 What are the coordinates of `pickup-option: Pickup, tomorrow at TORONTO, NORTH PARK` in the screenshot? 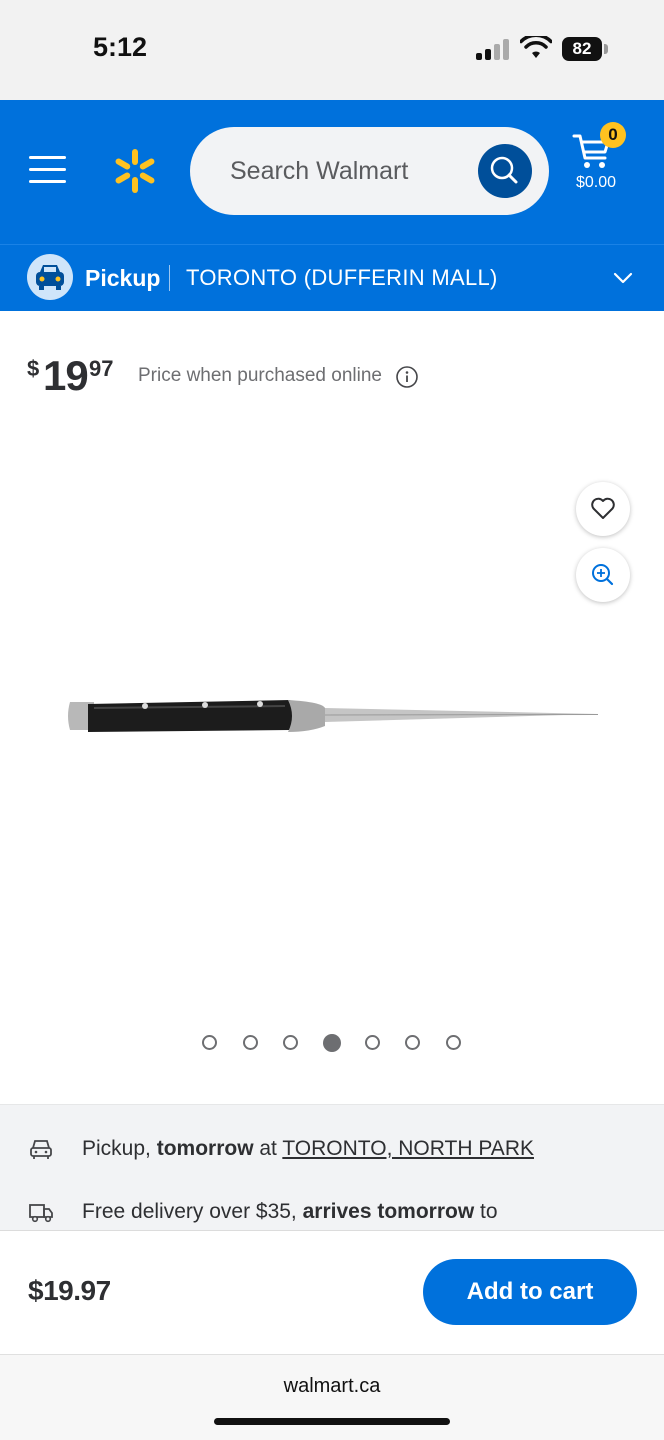 It's located at (308, 1149).